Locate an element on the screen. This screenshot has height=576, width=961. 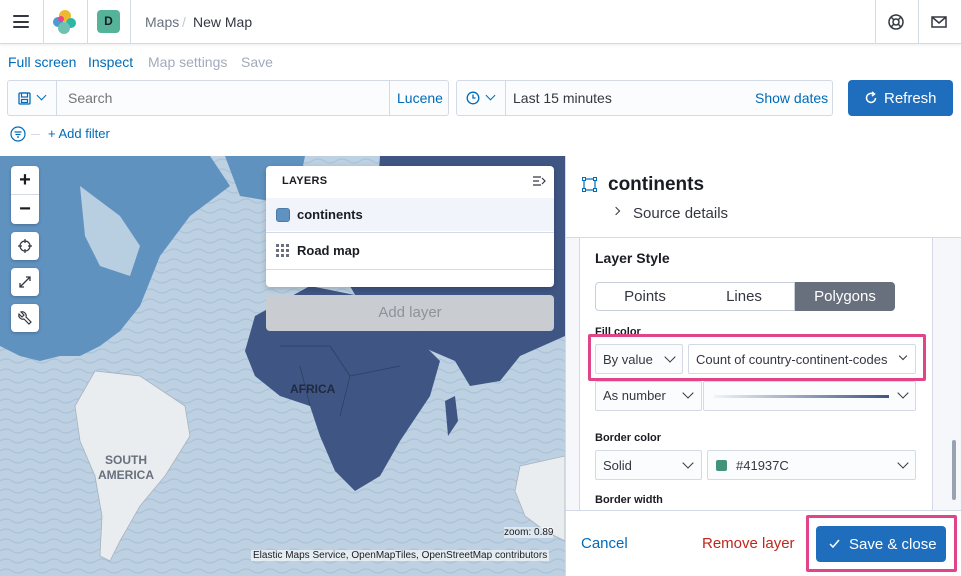
color-ramp-select is located at coordinates (809, 396).